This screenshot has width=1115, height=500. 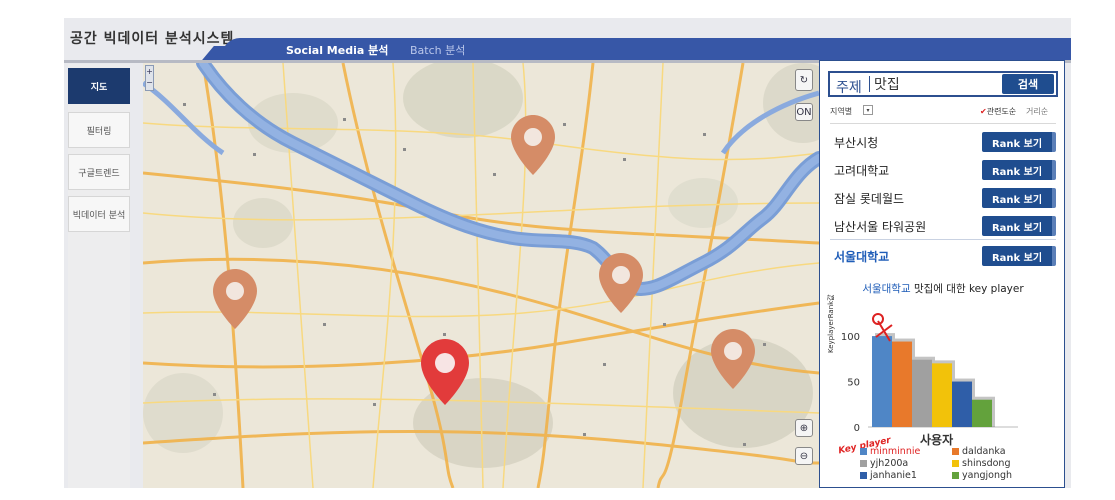 I want to click on location-row-selected: 서울대학교 Rank 보기, so click(x=947, y=256).